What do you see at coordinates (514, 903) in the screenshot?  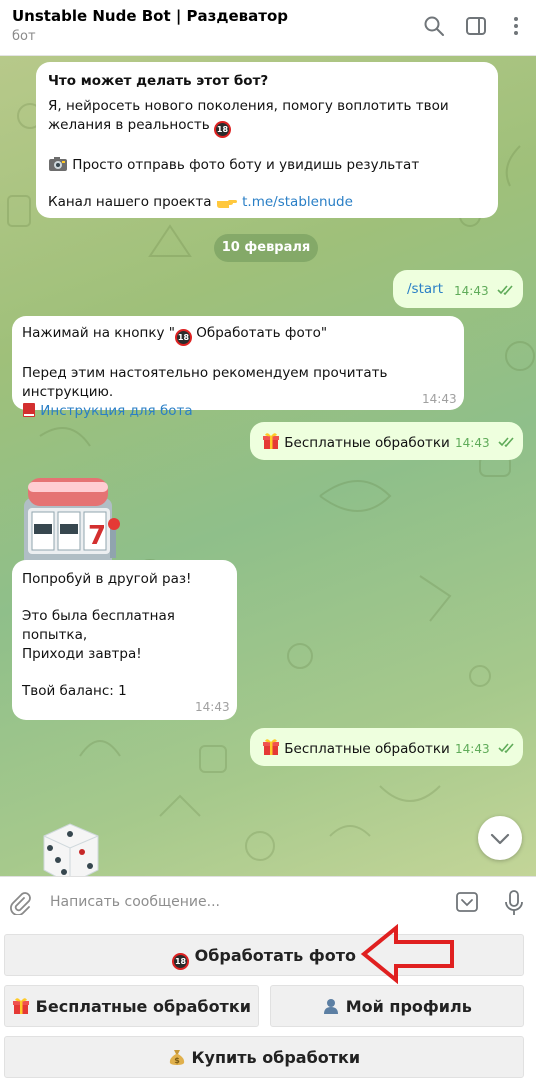 I see `microphone-icon` at bounding box center [514, 903].